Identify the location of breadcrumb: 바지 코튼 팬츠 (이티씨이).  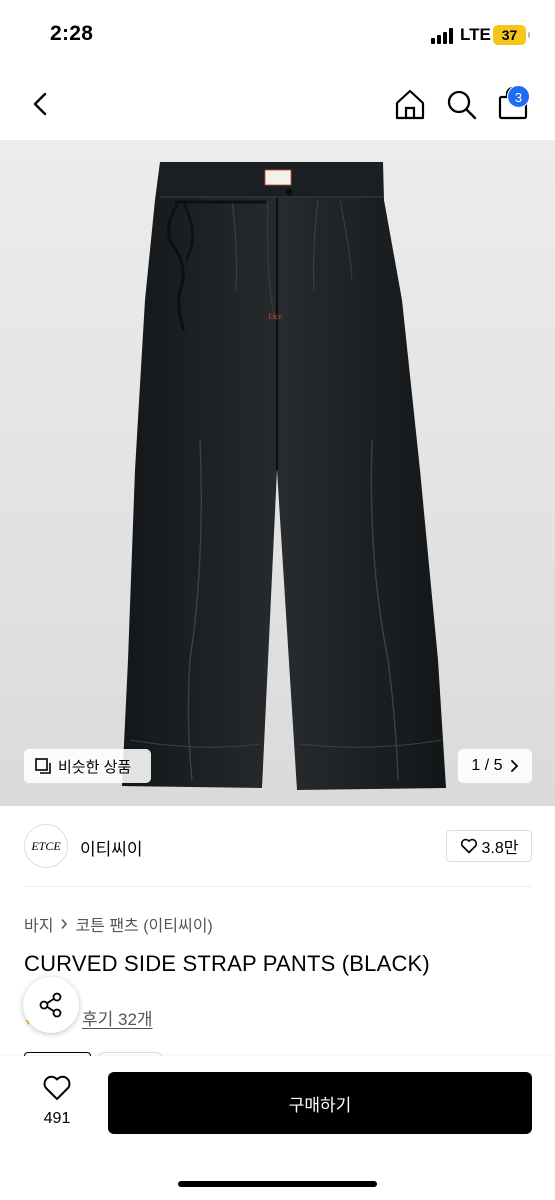
(118, 924).